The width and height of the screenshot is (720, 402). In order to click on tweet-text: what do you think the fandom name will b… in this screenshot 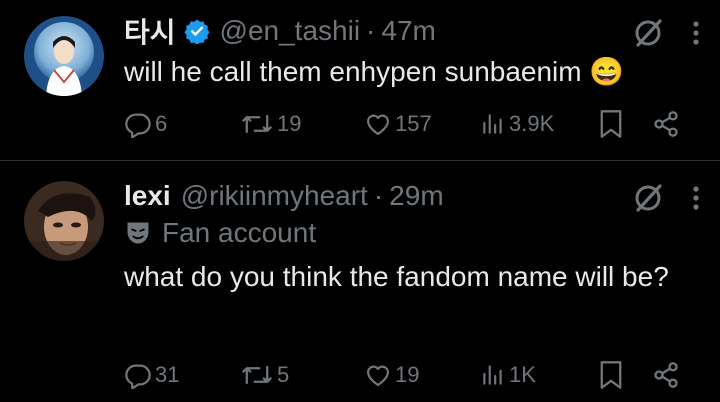, I will do `click(396, 276)`.